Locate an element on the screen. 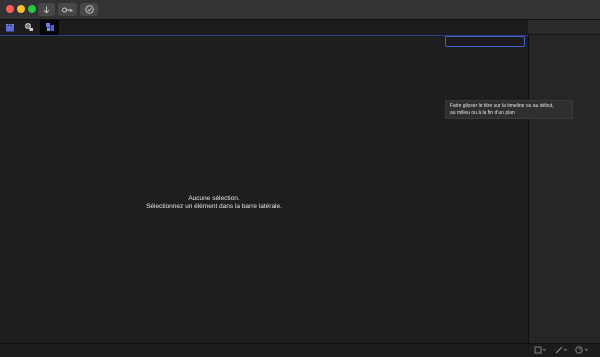  titles-generators-tool is located at coordinates (49, 27).